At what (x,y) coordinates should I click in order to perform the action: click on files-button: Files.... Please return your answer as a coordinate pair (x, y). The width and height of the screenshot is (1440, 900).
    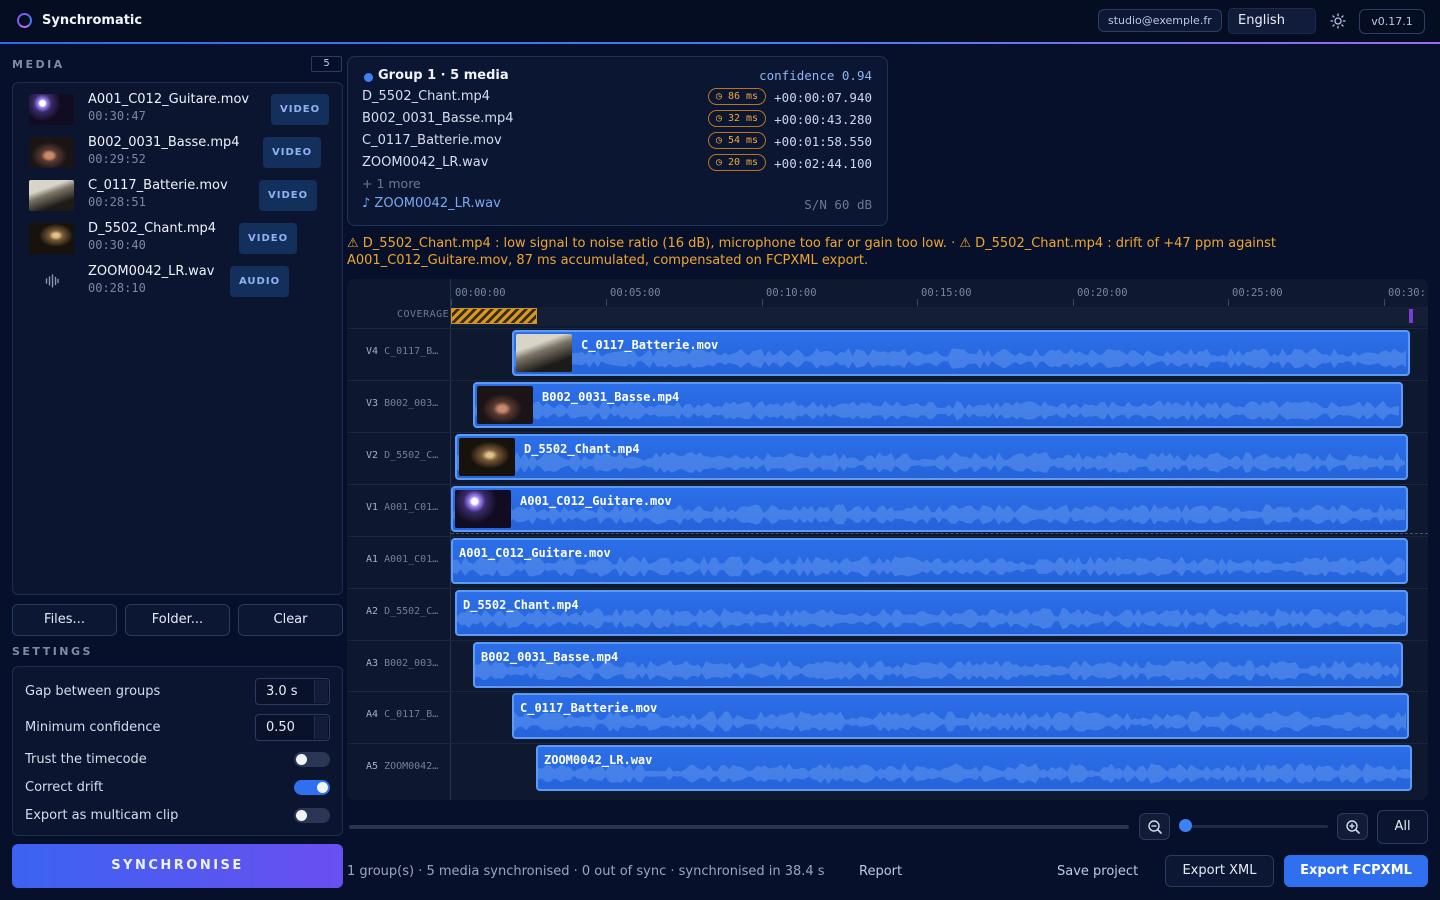
    Looking at the image, I should click on (64, 620).